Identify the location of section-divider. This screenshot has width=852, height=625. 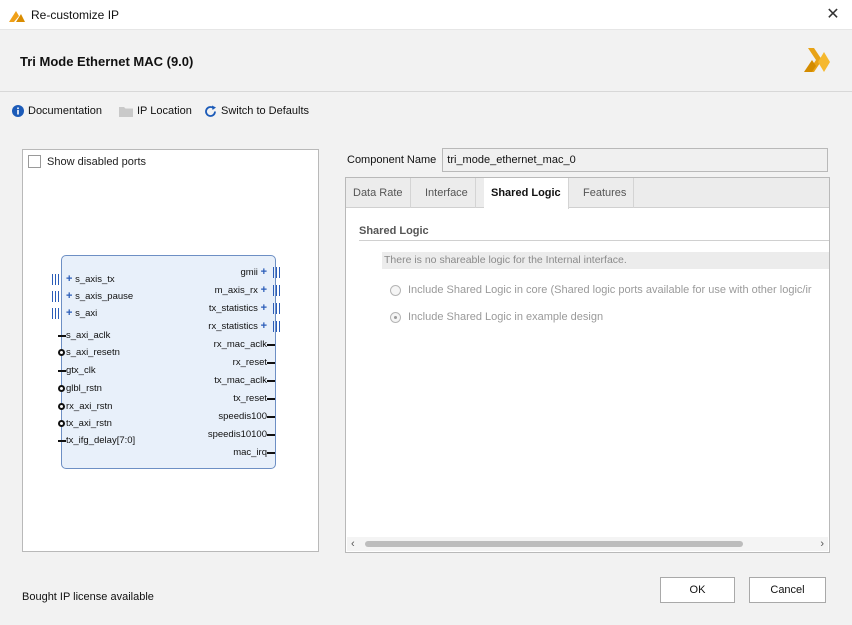
(594, 240).